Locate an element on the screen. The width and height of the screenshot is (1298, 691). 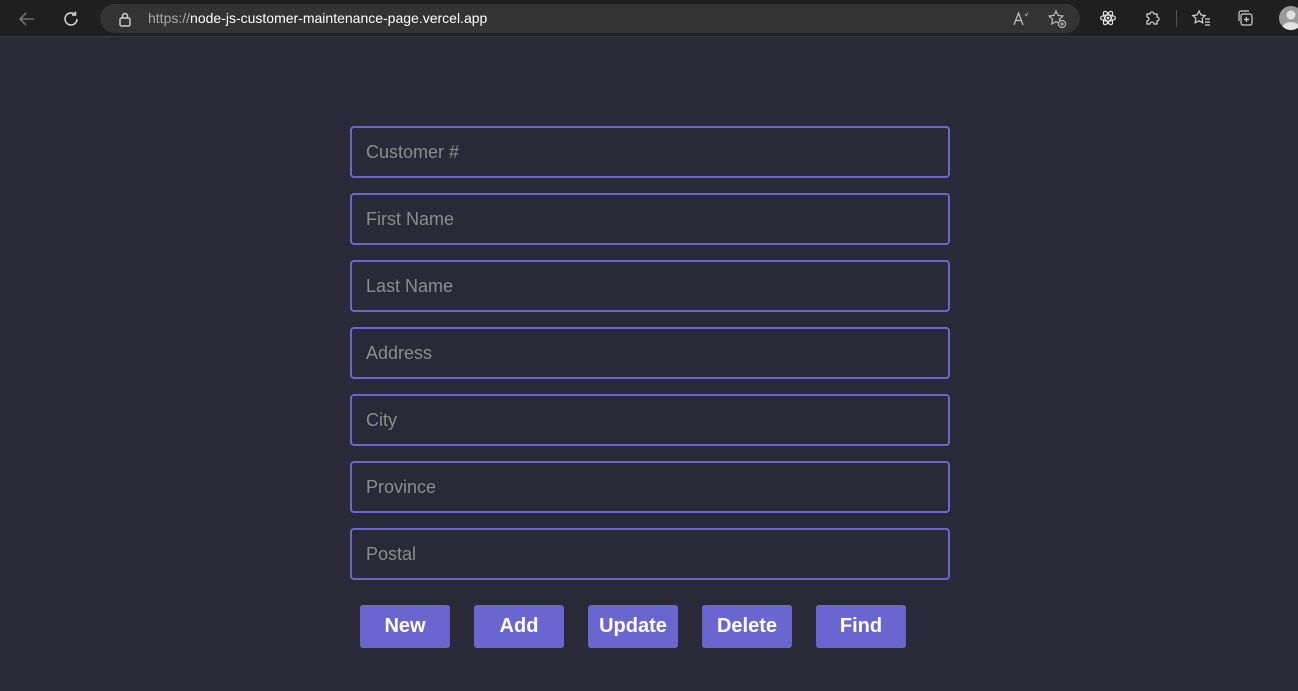
collections-icon is located at coordinates (1245, 18).